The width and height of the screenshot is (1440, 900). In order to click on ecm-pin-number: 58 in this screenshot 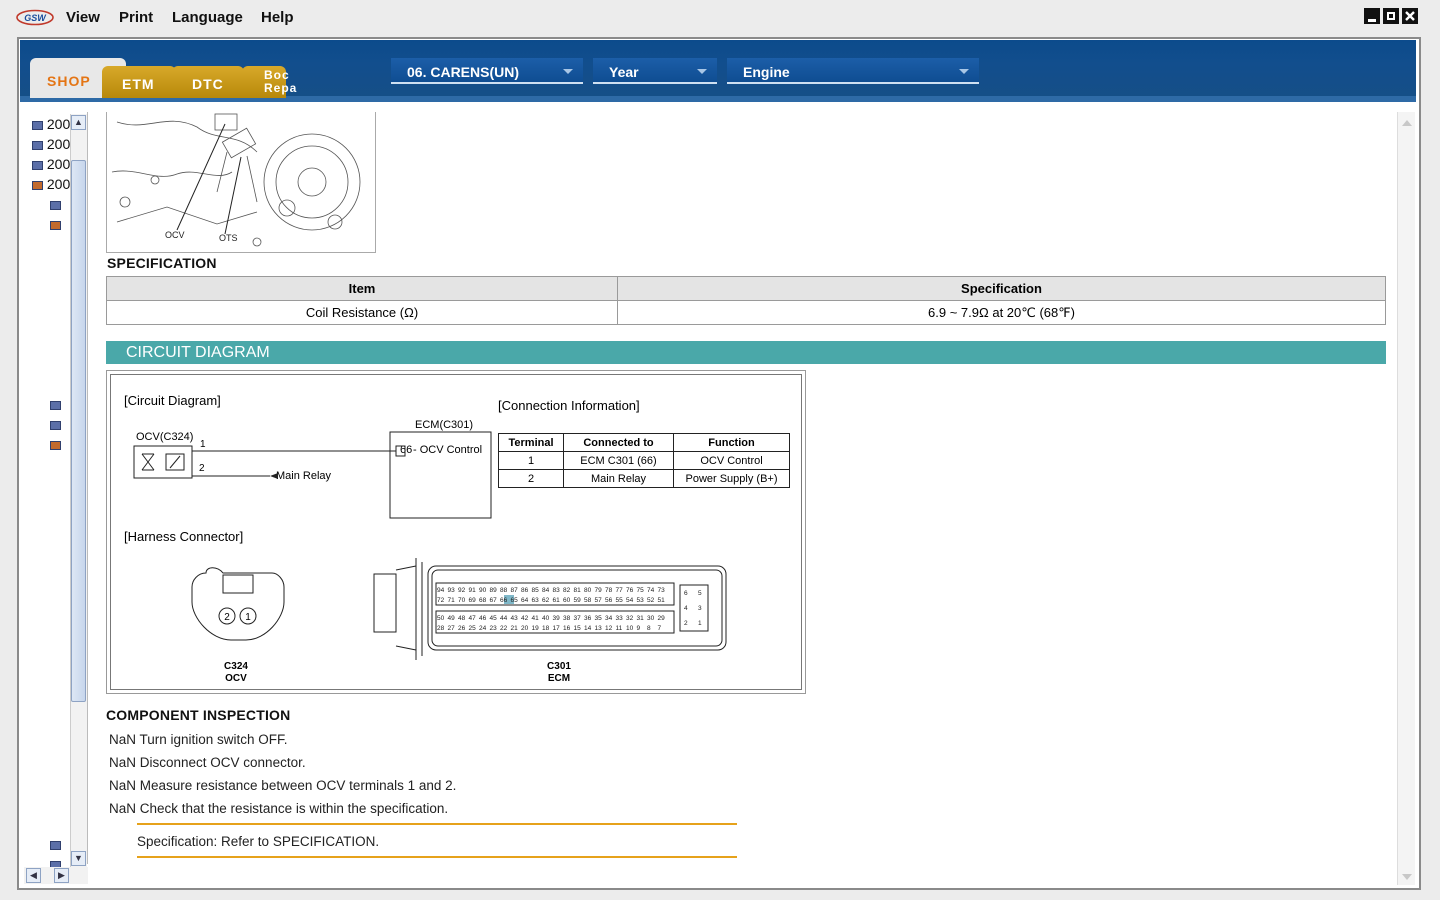, I will do `click(588, 600)`.